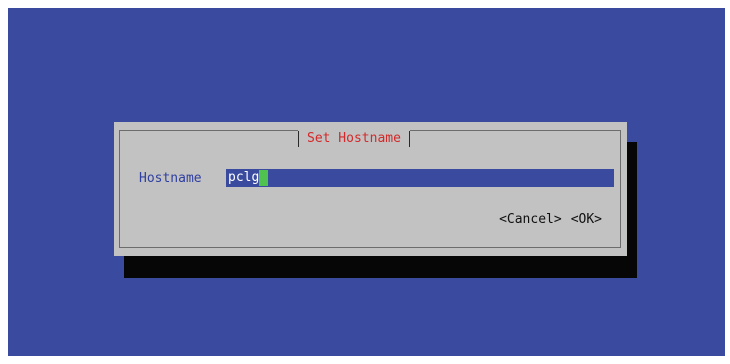  Describe the element at coordinates (586, 220) in the screenshot. I see `ok-button: <OK>` at that location.